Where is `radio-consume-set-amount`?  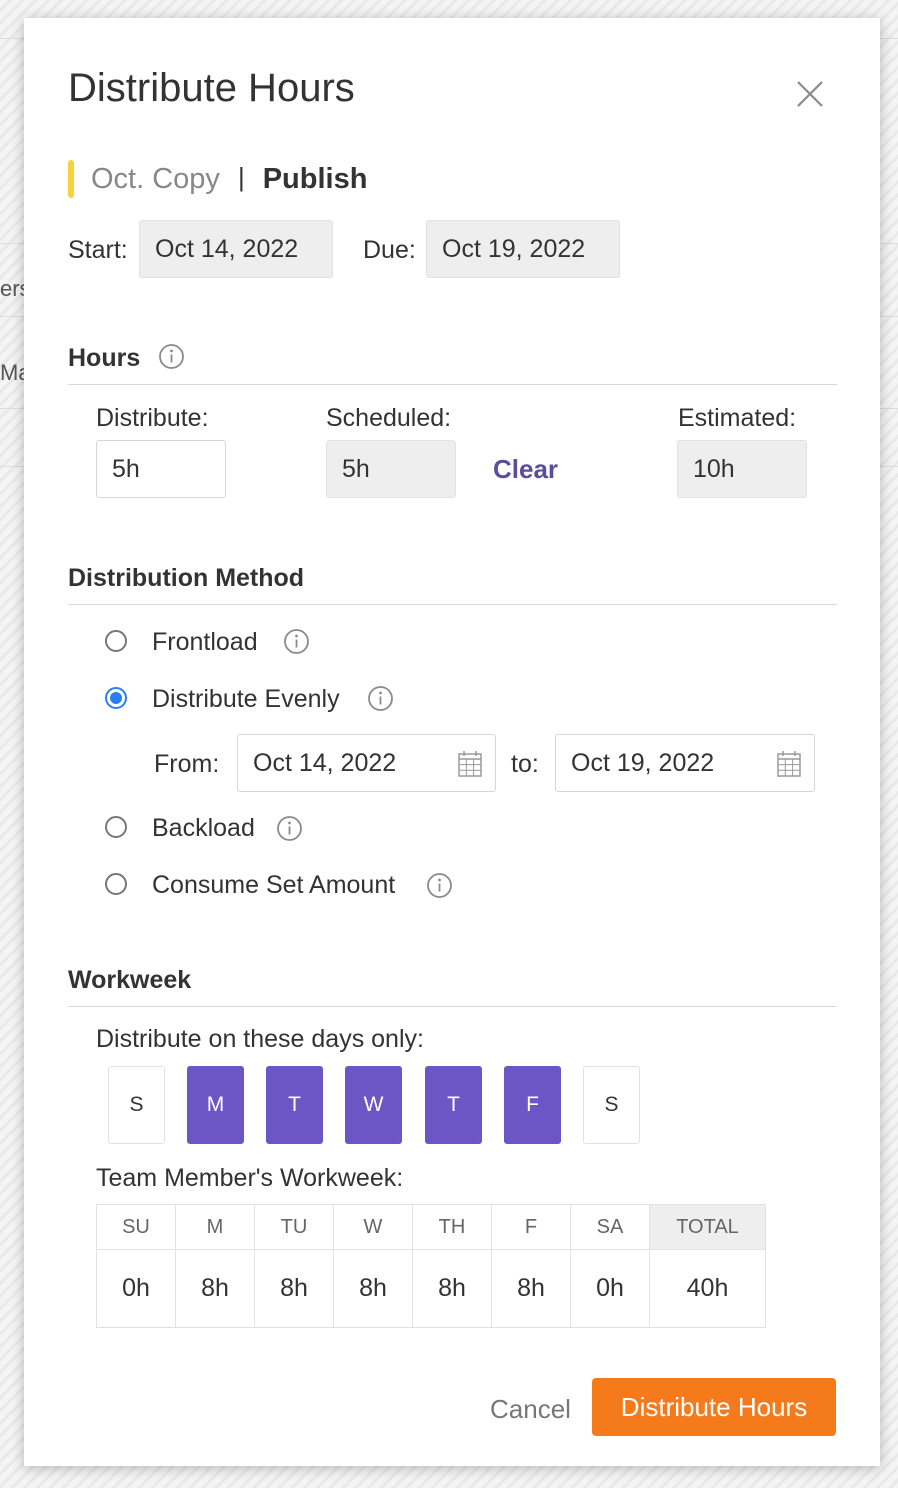 radio-consume-set-amount is located at coordinates (116, 884).